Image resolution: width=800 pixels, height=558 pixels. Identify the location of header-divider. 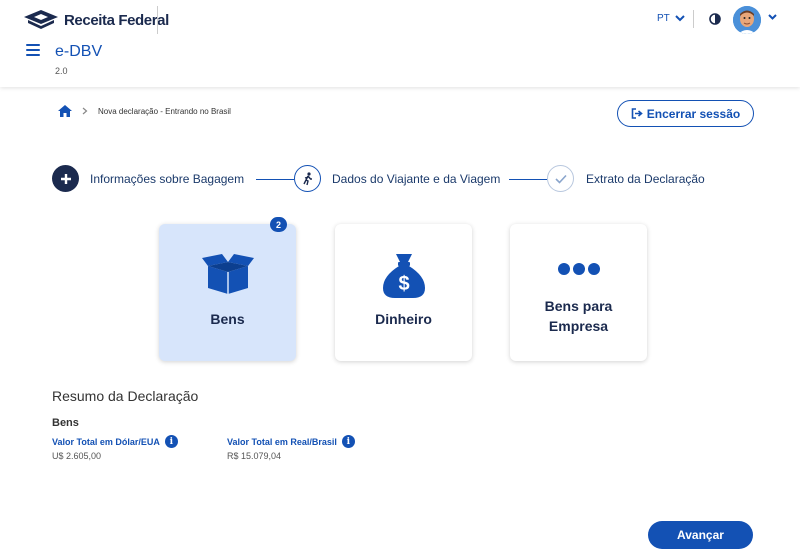
(157, 20).